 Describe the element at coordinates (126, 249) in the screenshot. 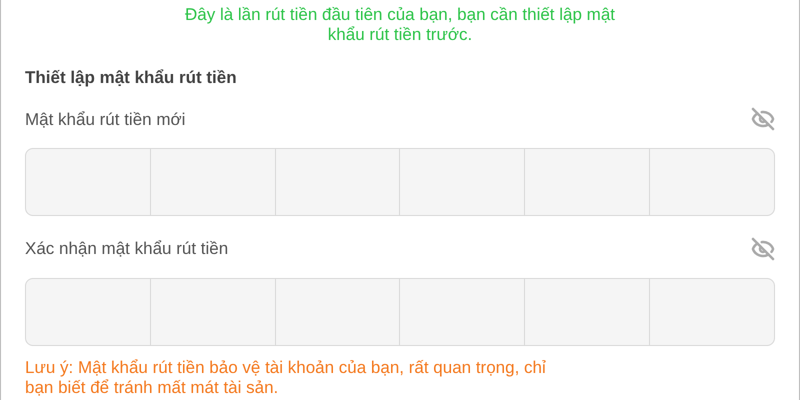

I see `field-label: Xác nhận mật khẩu rút tiền` at that location.